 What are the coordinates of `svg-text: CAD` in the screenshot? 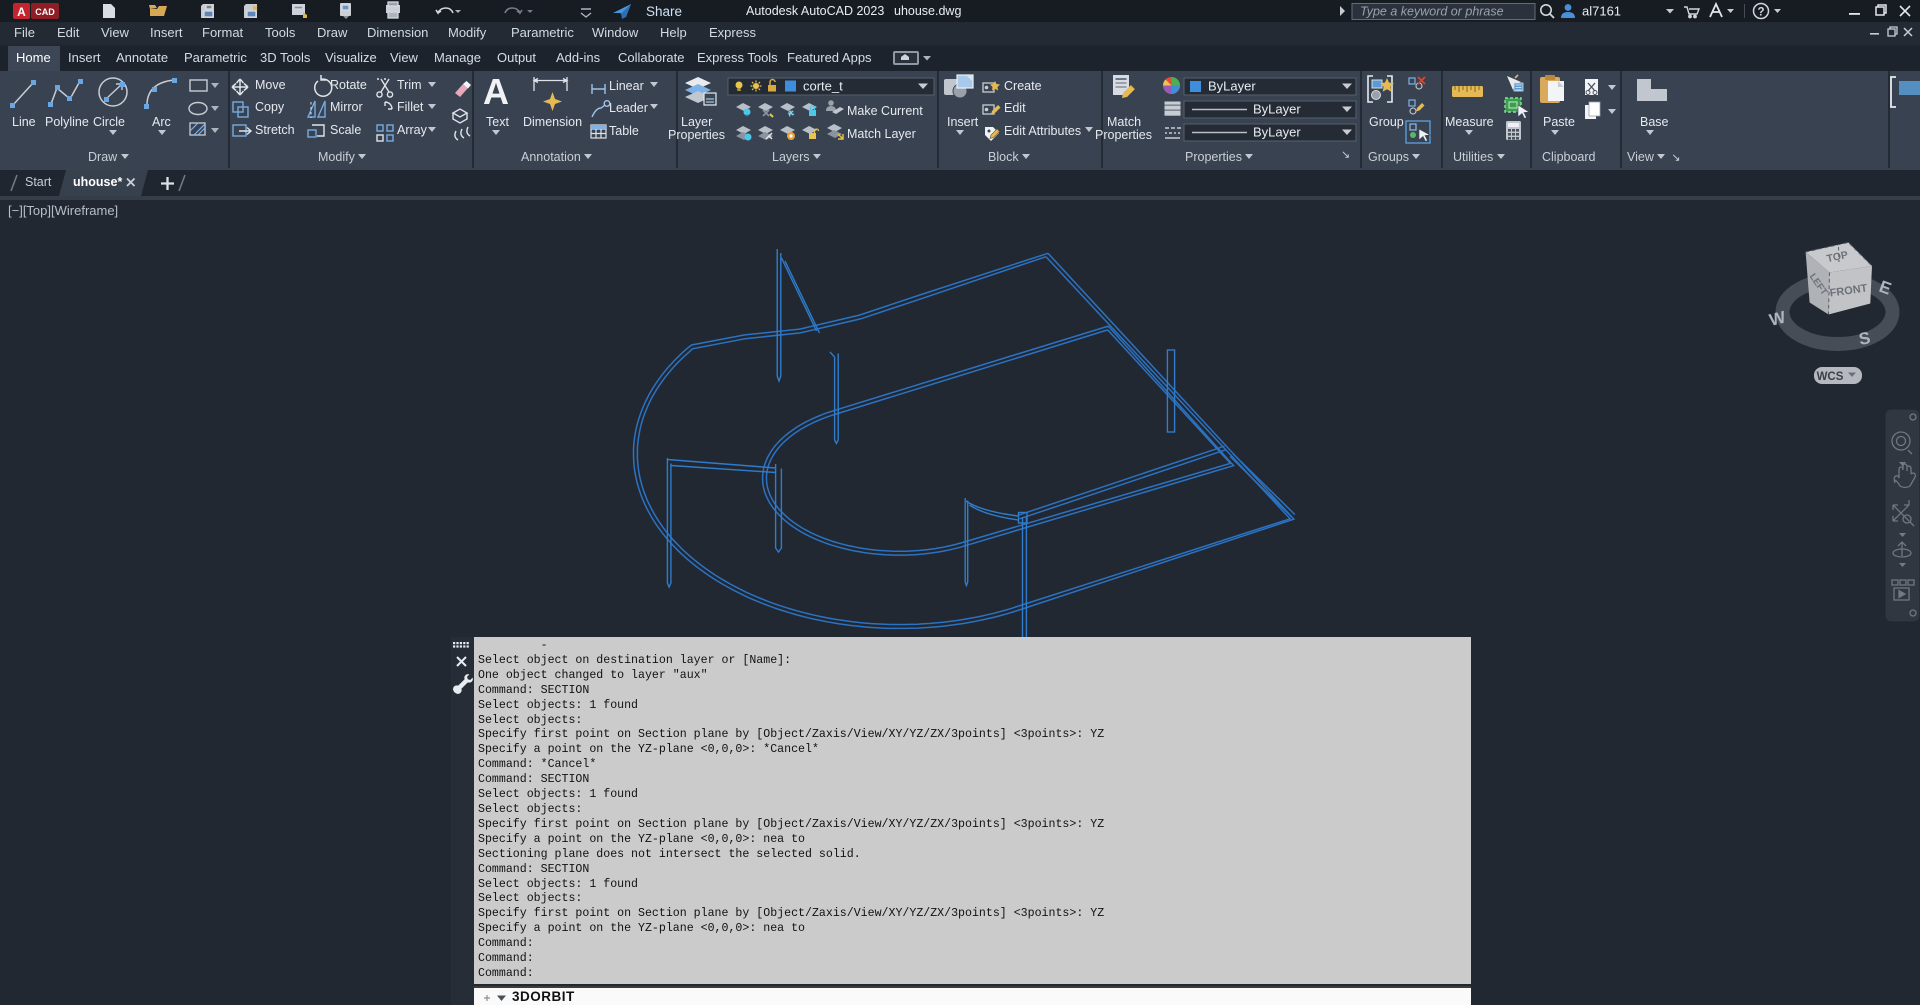 It's located at (45, 12).